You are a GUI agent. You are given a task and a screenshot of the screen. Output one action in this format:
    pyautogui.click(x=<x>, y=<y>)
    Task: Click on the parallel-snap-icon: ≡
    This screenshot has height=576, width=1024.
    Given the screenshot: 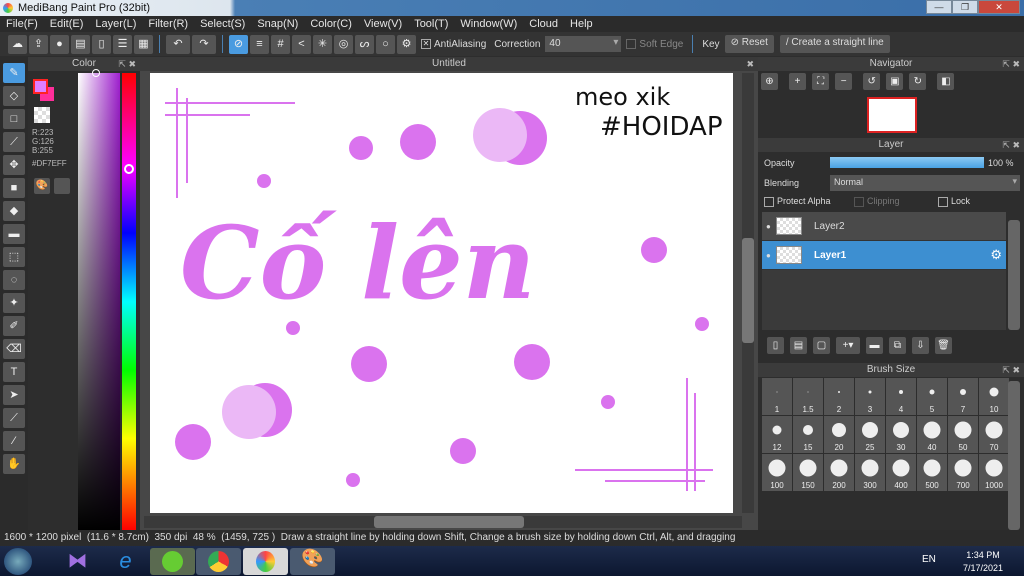 What is the action you would take?
    pyautogui.click(x=259, y=44)
    